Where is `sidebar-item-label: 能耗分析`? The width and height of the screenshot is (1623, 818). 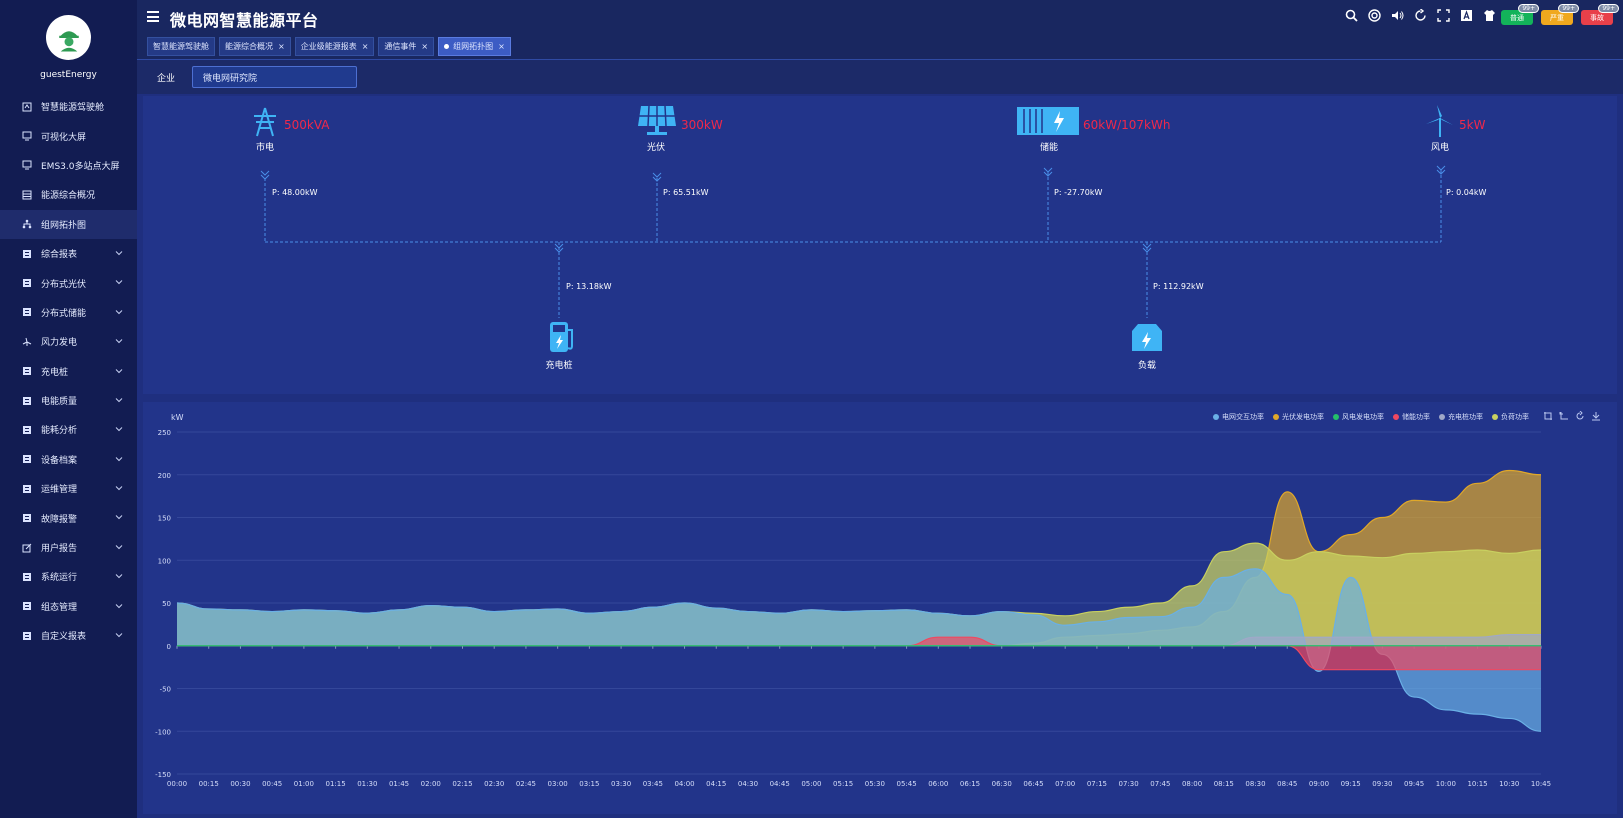
sidebar-item-label: 能耗分析 is located at coordinates (59, 431).